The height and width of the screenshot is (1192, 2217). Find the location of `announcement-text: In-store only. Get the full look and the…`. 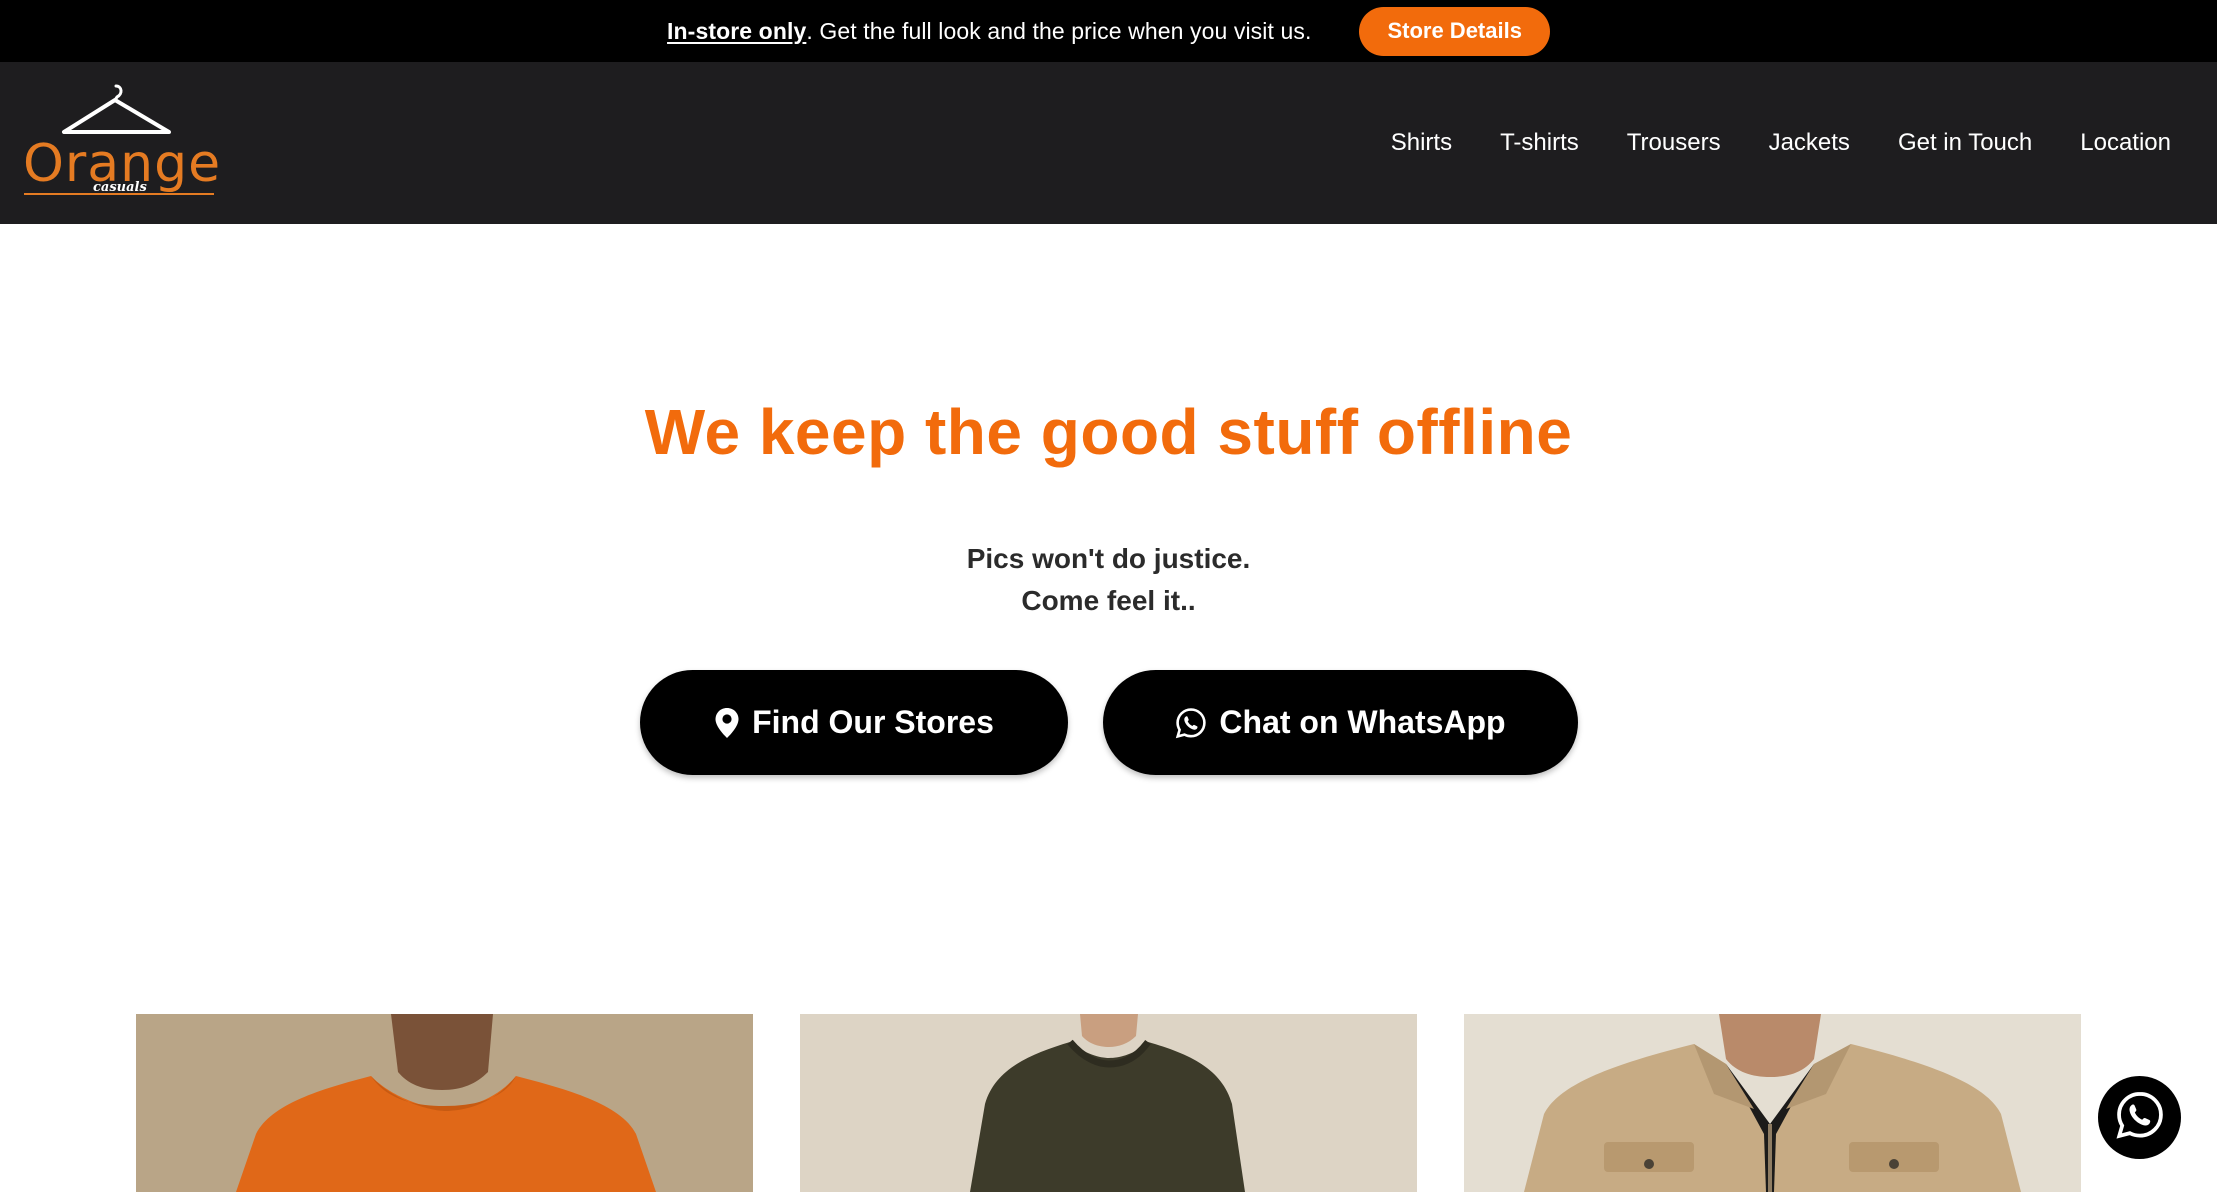

announcement-text: In-store only. Get the full look and the… is located at coordinates (989, 31).